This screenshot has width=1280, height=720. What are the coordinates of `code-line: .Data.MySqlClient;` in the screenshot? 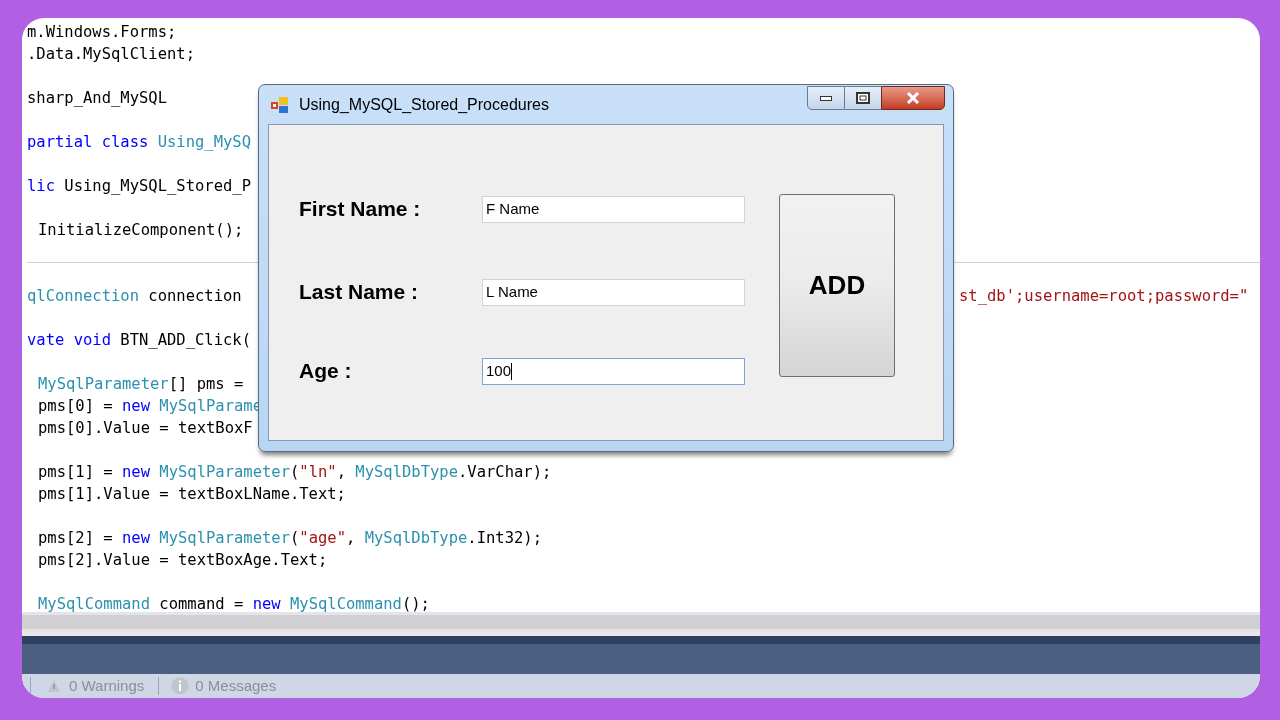 It's located at (111, 54).